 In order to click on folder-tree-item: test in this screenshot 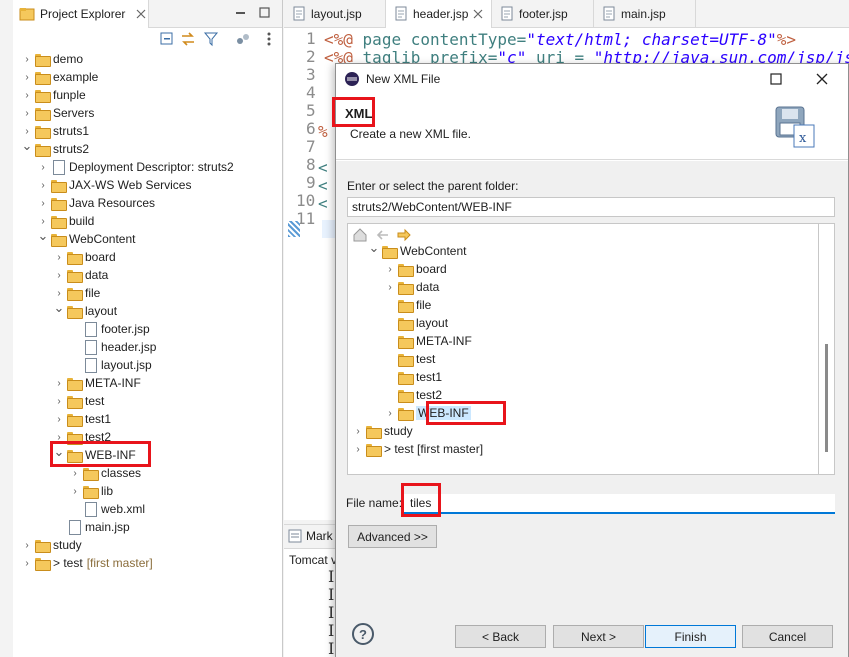, I will do `click(409, 359)`.